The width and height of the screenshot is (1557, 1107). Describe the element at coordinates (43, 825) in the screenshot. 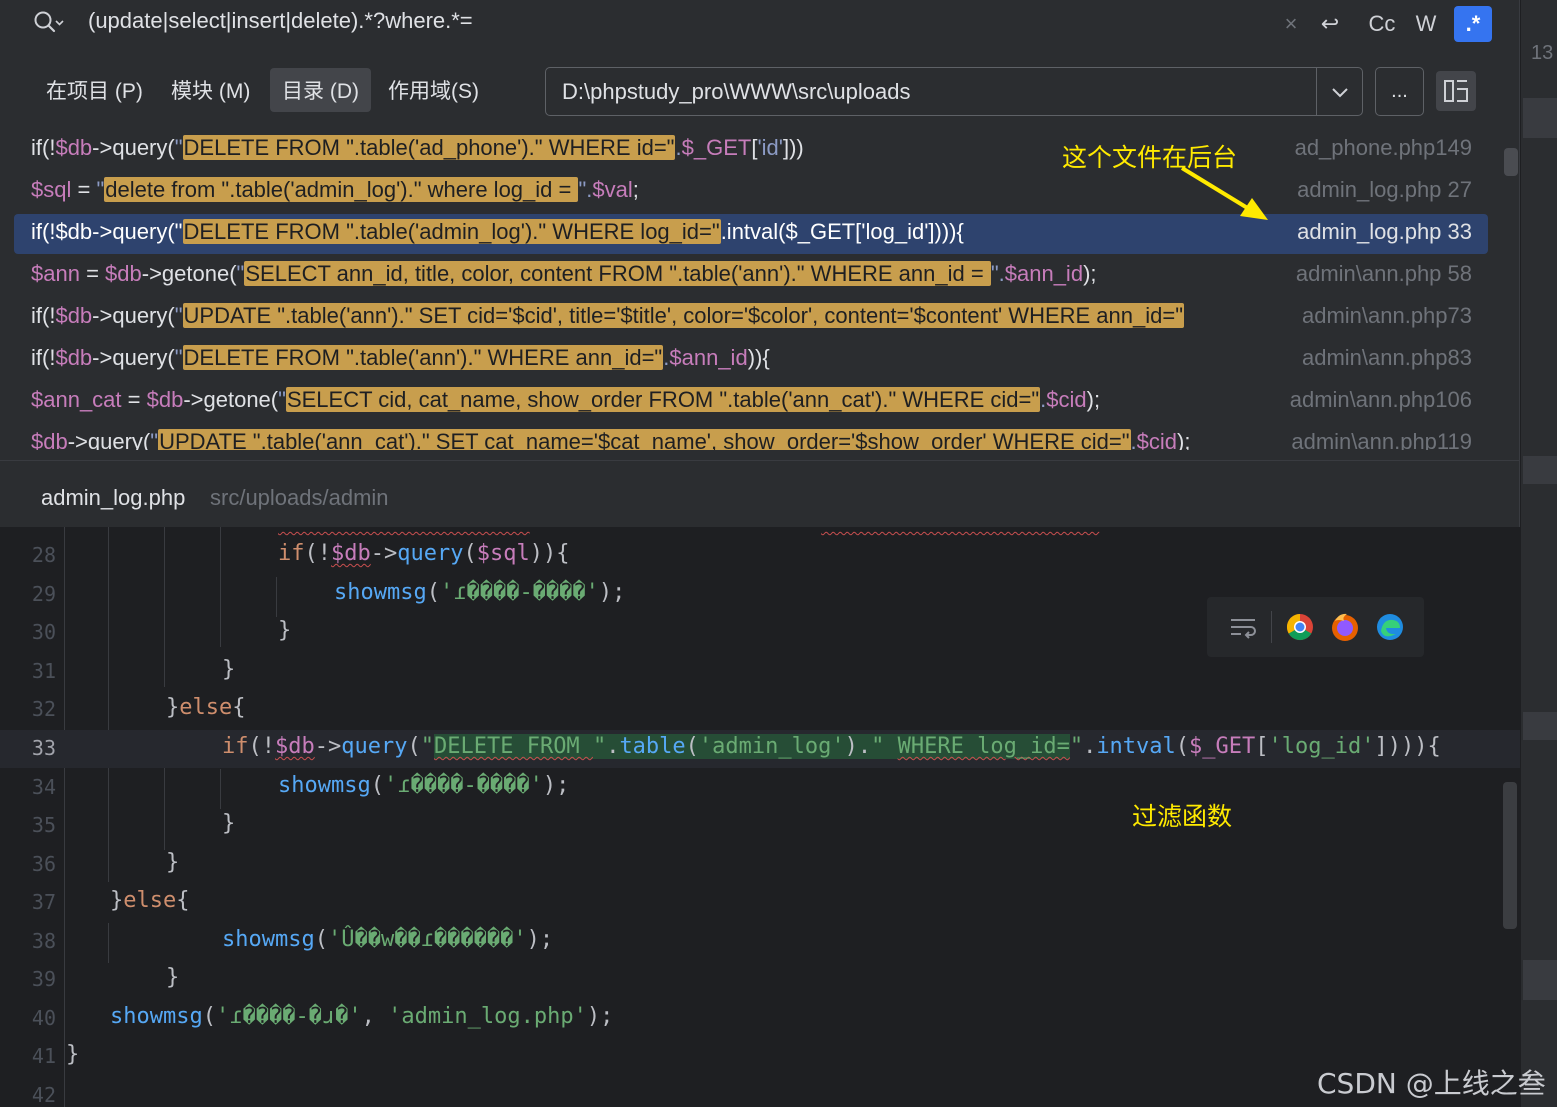

I see `line-number: 35` at that location.